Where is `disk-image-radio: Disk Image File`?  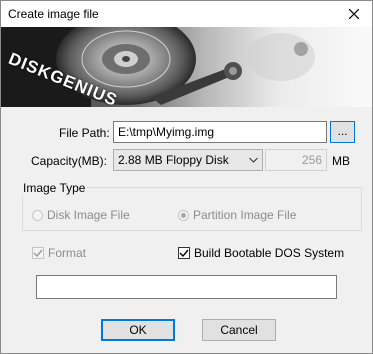 disk-image-radio: Disk Image File is located at coordinates (81, 215).